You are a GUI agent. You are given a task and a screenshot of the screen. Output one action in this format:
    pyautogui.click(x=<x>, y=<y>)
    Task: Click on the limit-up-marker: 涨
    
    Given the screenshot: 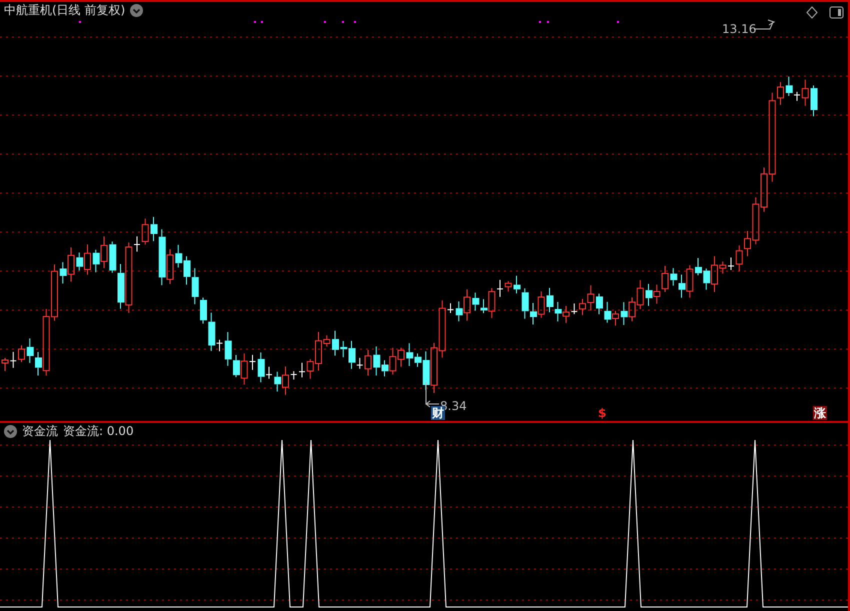 What is the action you would take?
    pyautogui.click(x=820, y=413)
    